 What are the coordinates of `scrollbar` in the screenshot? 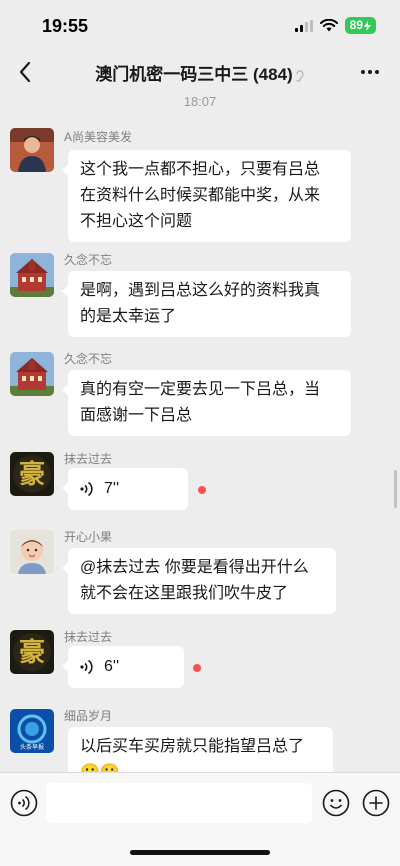 It's located at (395, 489).